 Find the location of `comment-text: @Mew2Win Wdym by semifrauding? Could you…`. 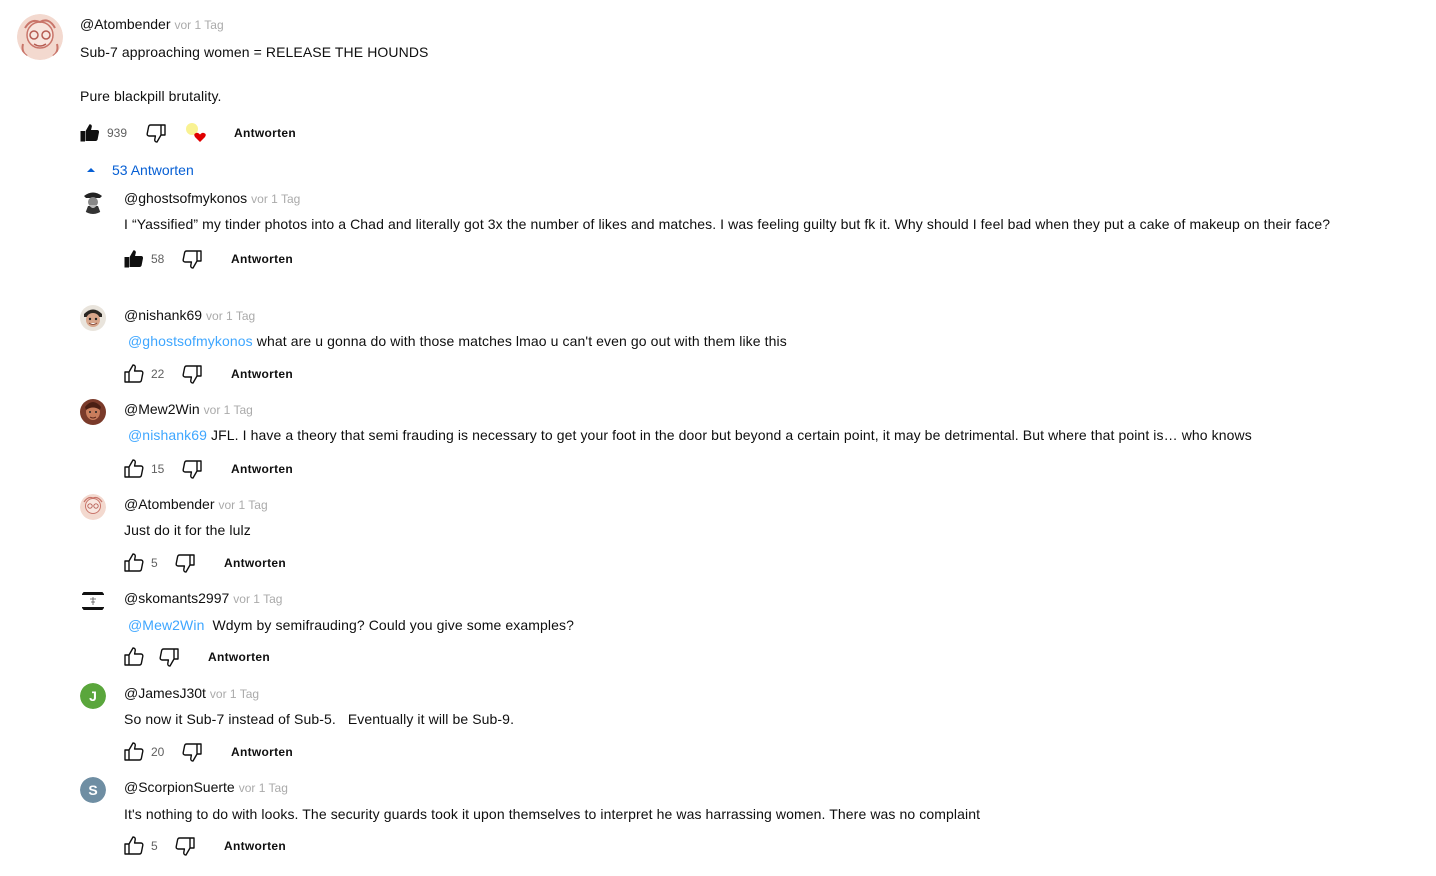

comment-text: @Mew2Win Wdym by semifrauding? Could you… is located at coordinates (744, 625).